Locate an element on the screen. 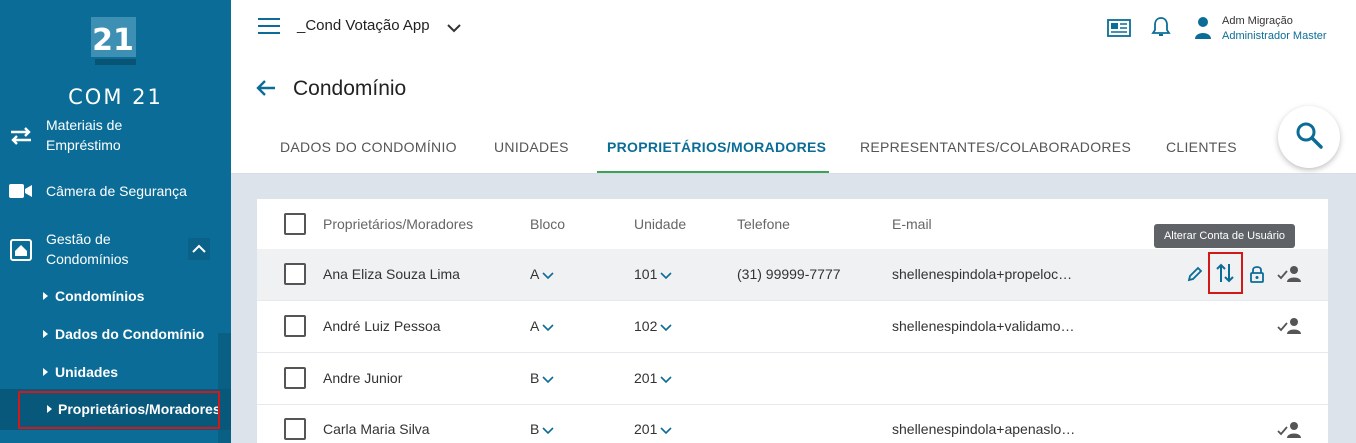 This screenshot has width=1356, height=443. sidebar-item-camera: Câmera de Segurança is located at coordinates (115, 191).